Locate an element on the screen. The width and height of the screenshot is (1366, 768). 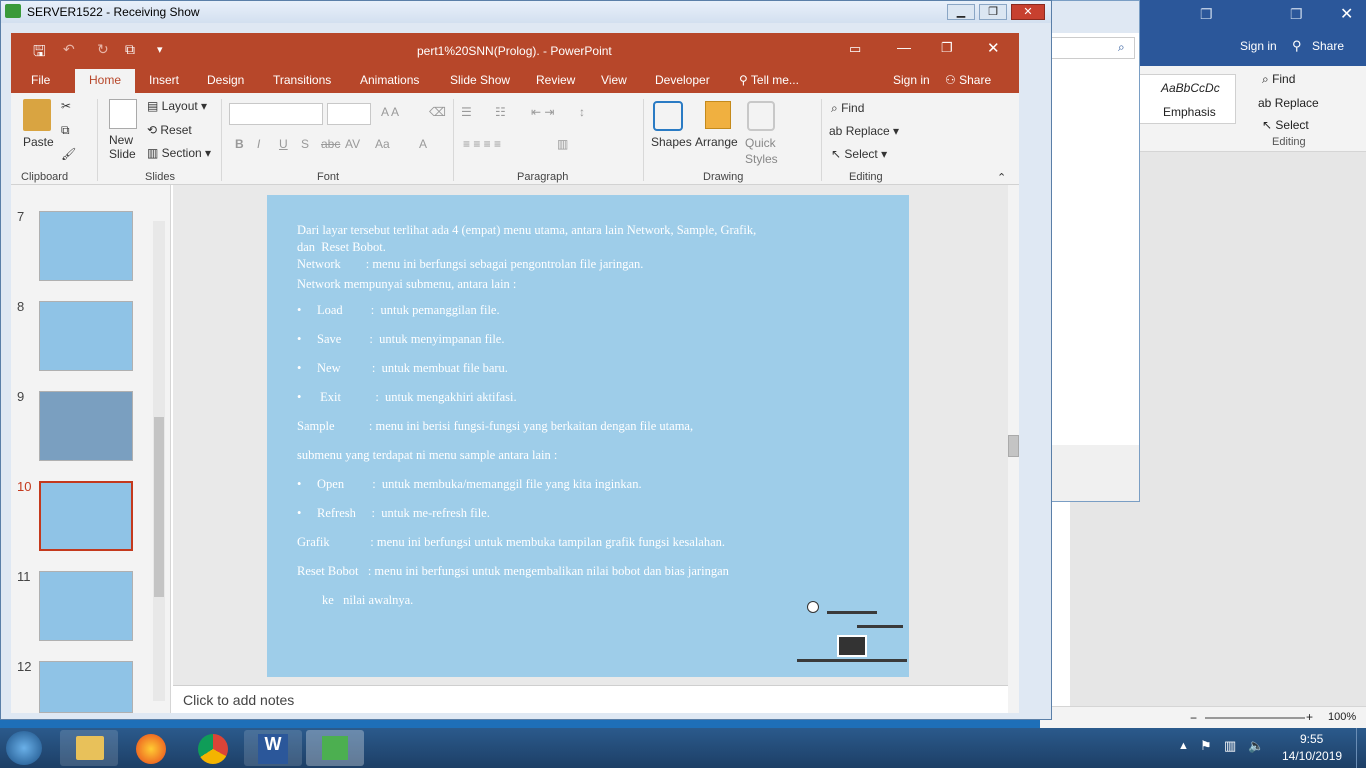
replace-button: ab Replace ▾ is located at coordinates (864, 131).